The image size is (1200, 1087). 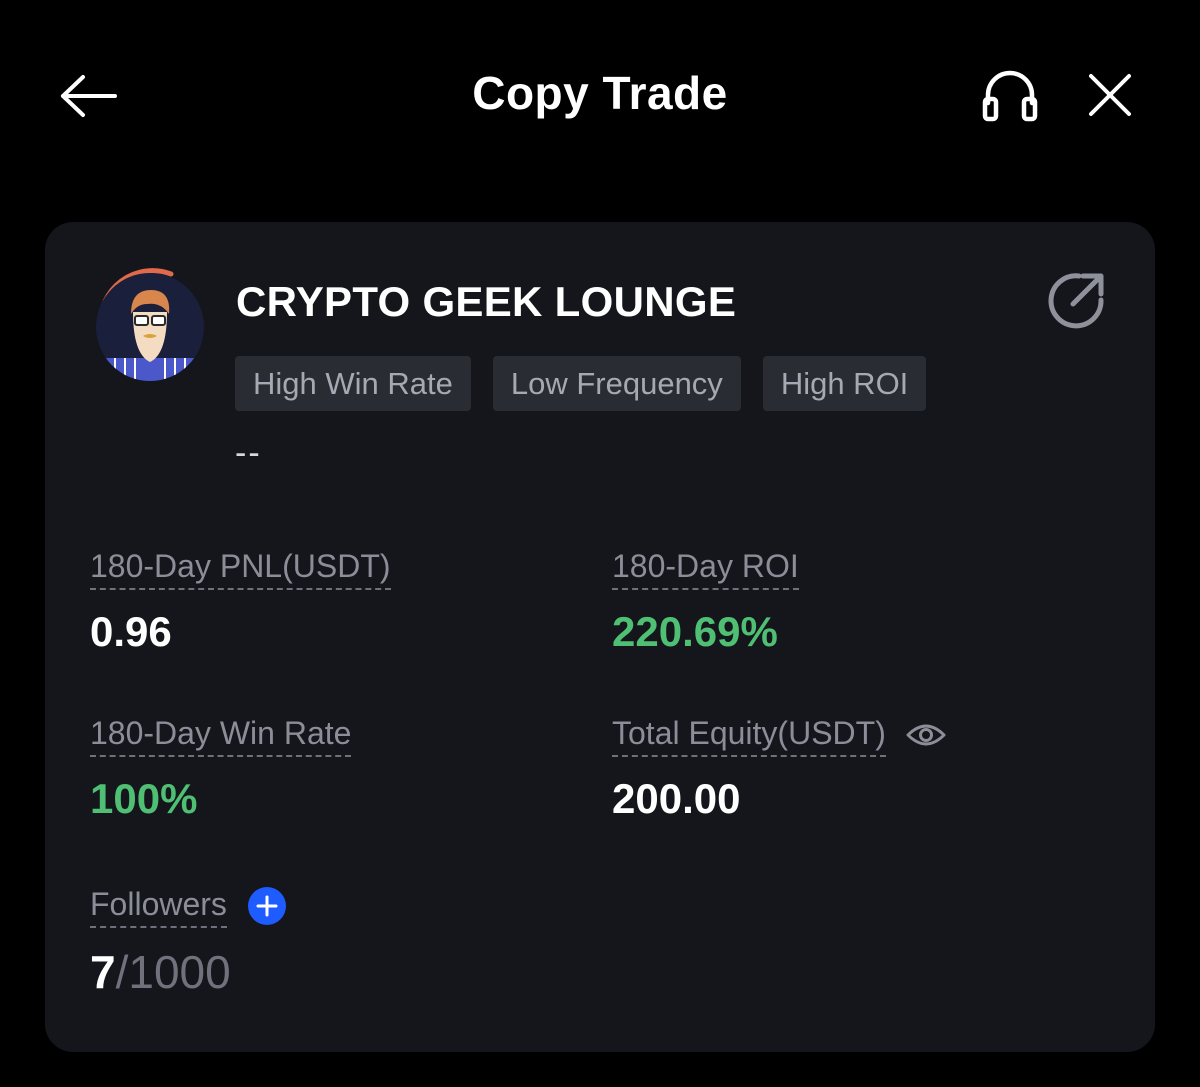 What do you see at coordinates (240, 568) in the screenshot?
I see `pnl-label: 180-Day PNL(USDT)` at bounding box center [240, 568].